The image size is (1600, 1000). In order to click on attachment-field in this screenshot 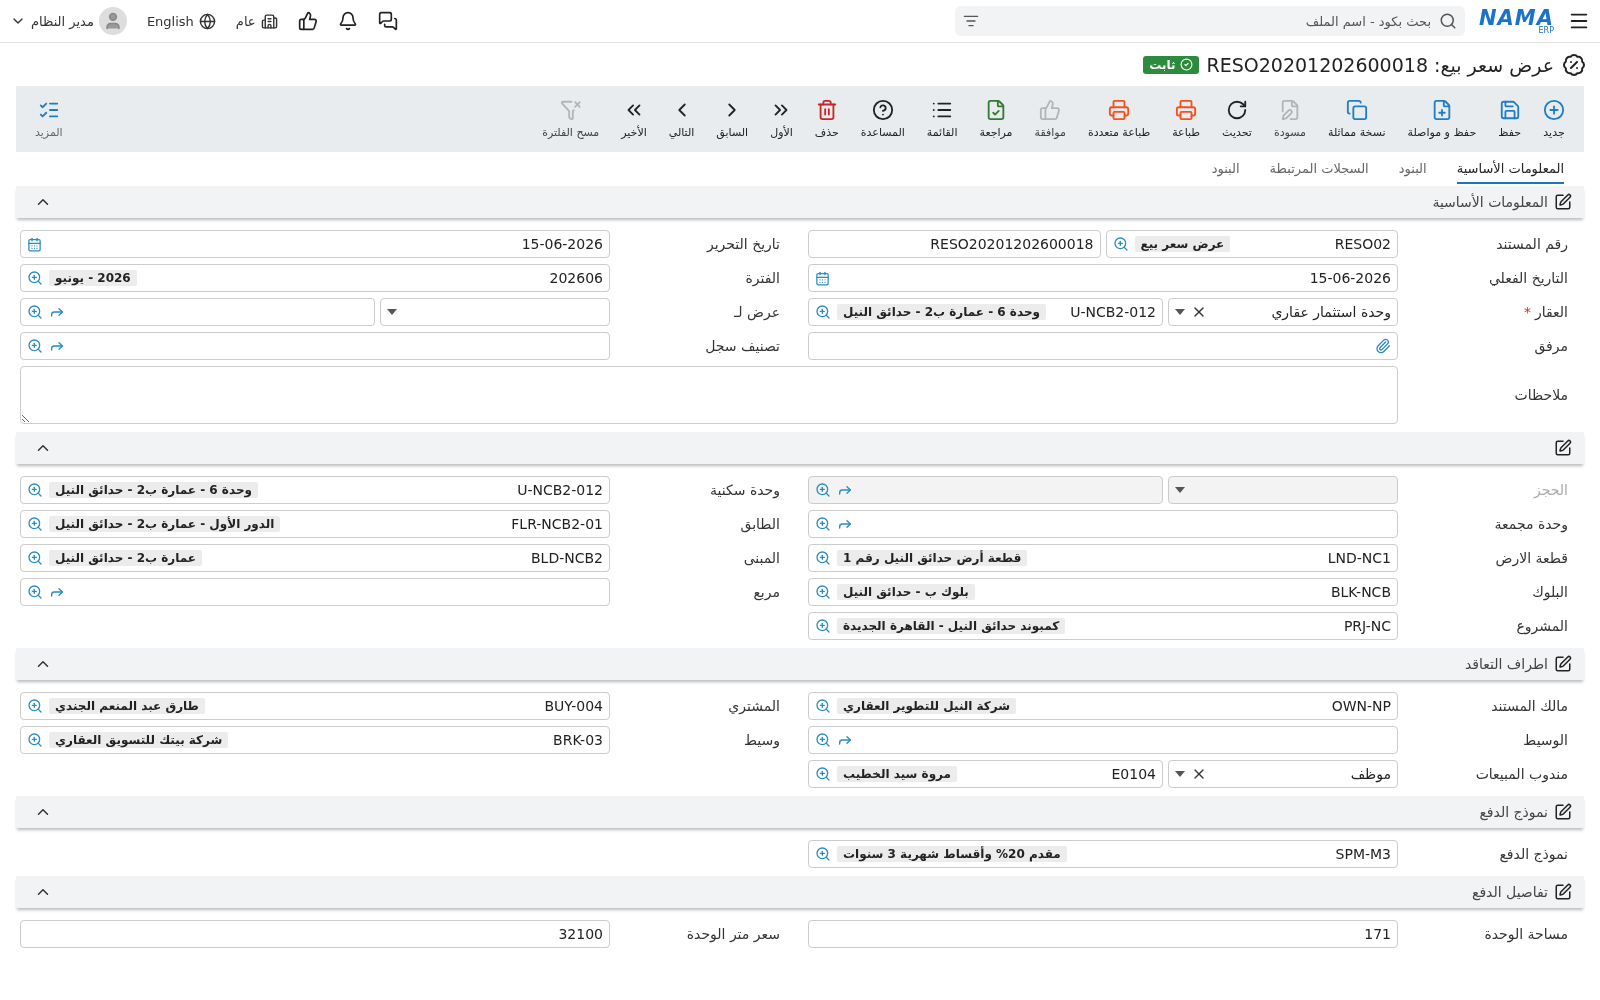, I will do `click(1103, 346)`.